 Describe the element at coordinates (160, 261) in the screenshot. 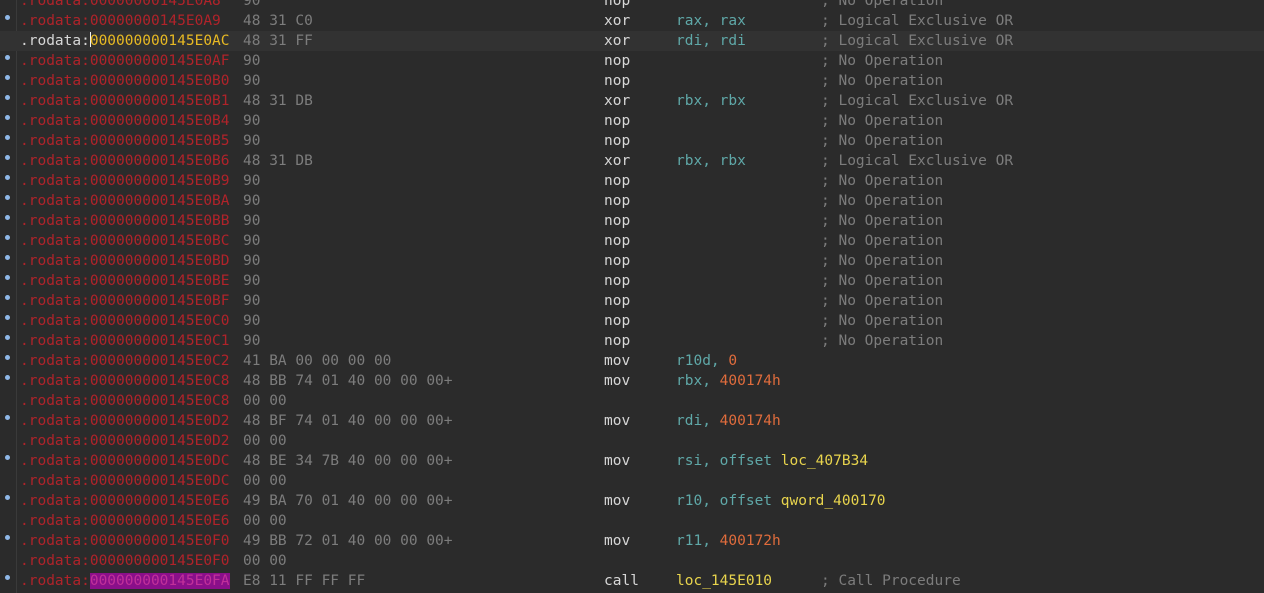

I see `address: 000000000145E0BD` at that location.